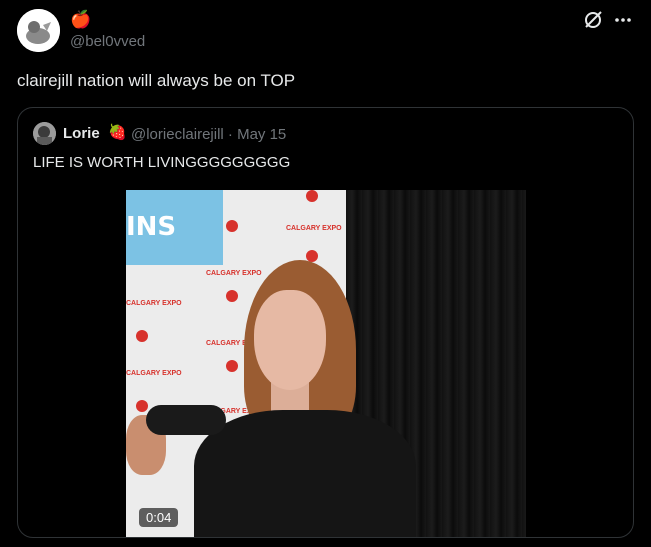  I want to click on author-handle: @bel0vved, so click(107, 41).